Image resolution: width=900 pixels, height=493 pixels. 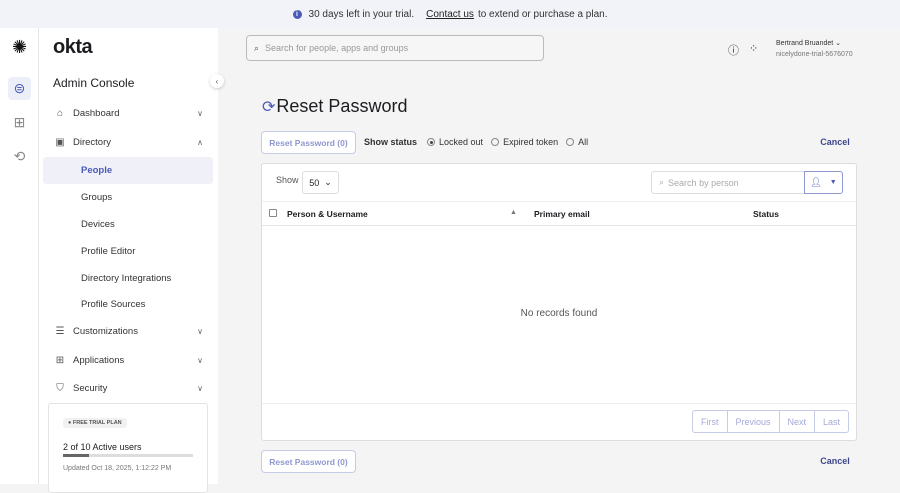 What do you see at coordinates (200, 142) in the screenshot?
I see `chevron-up-icon: ∧` at bounding box center [200, 142].